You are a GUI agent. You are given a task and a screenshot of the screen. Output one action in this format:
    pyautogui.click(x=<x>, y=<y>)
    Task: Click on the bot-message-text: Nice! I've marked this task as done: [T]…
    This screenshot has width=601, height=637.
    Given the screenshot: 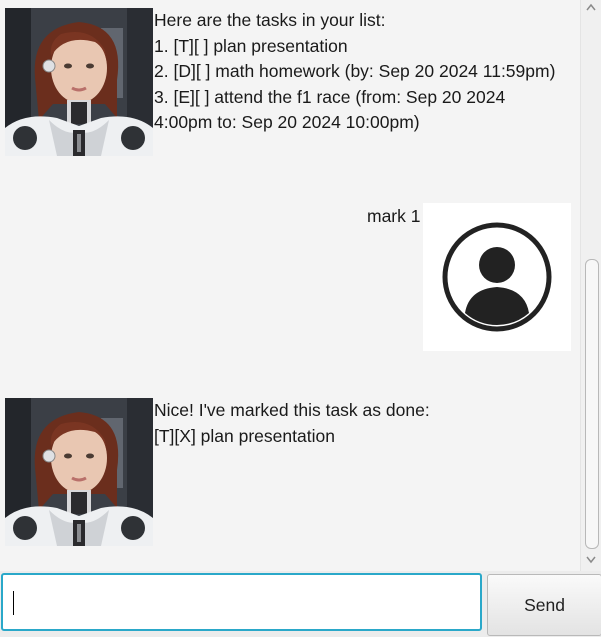 What is the action you would take?
    pyautogui.click(x=292, y=423)
    